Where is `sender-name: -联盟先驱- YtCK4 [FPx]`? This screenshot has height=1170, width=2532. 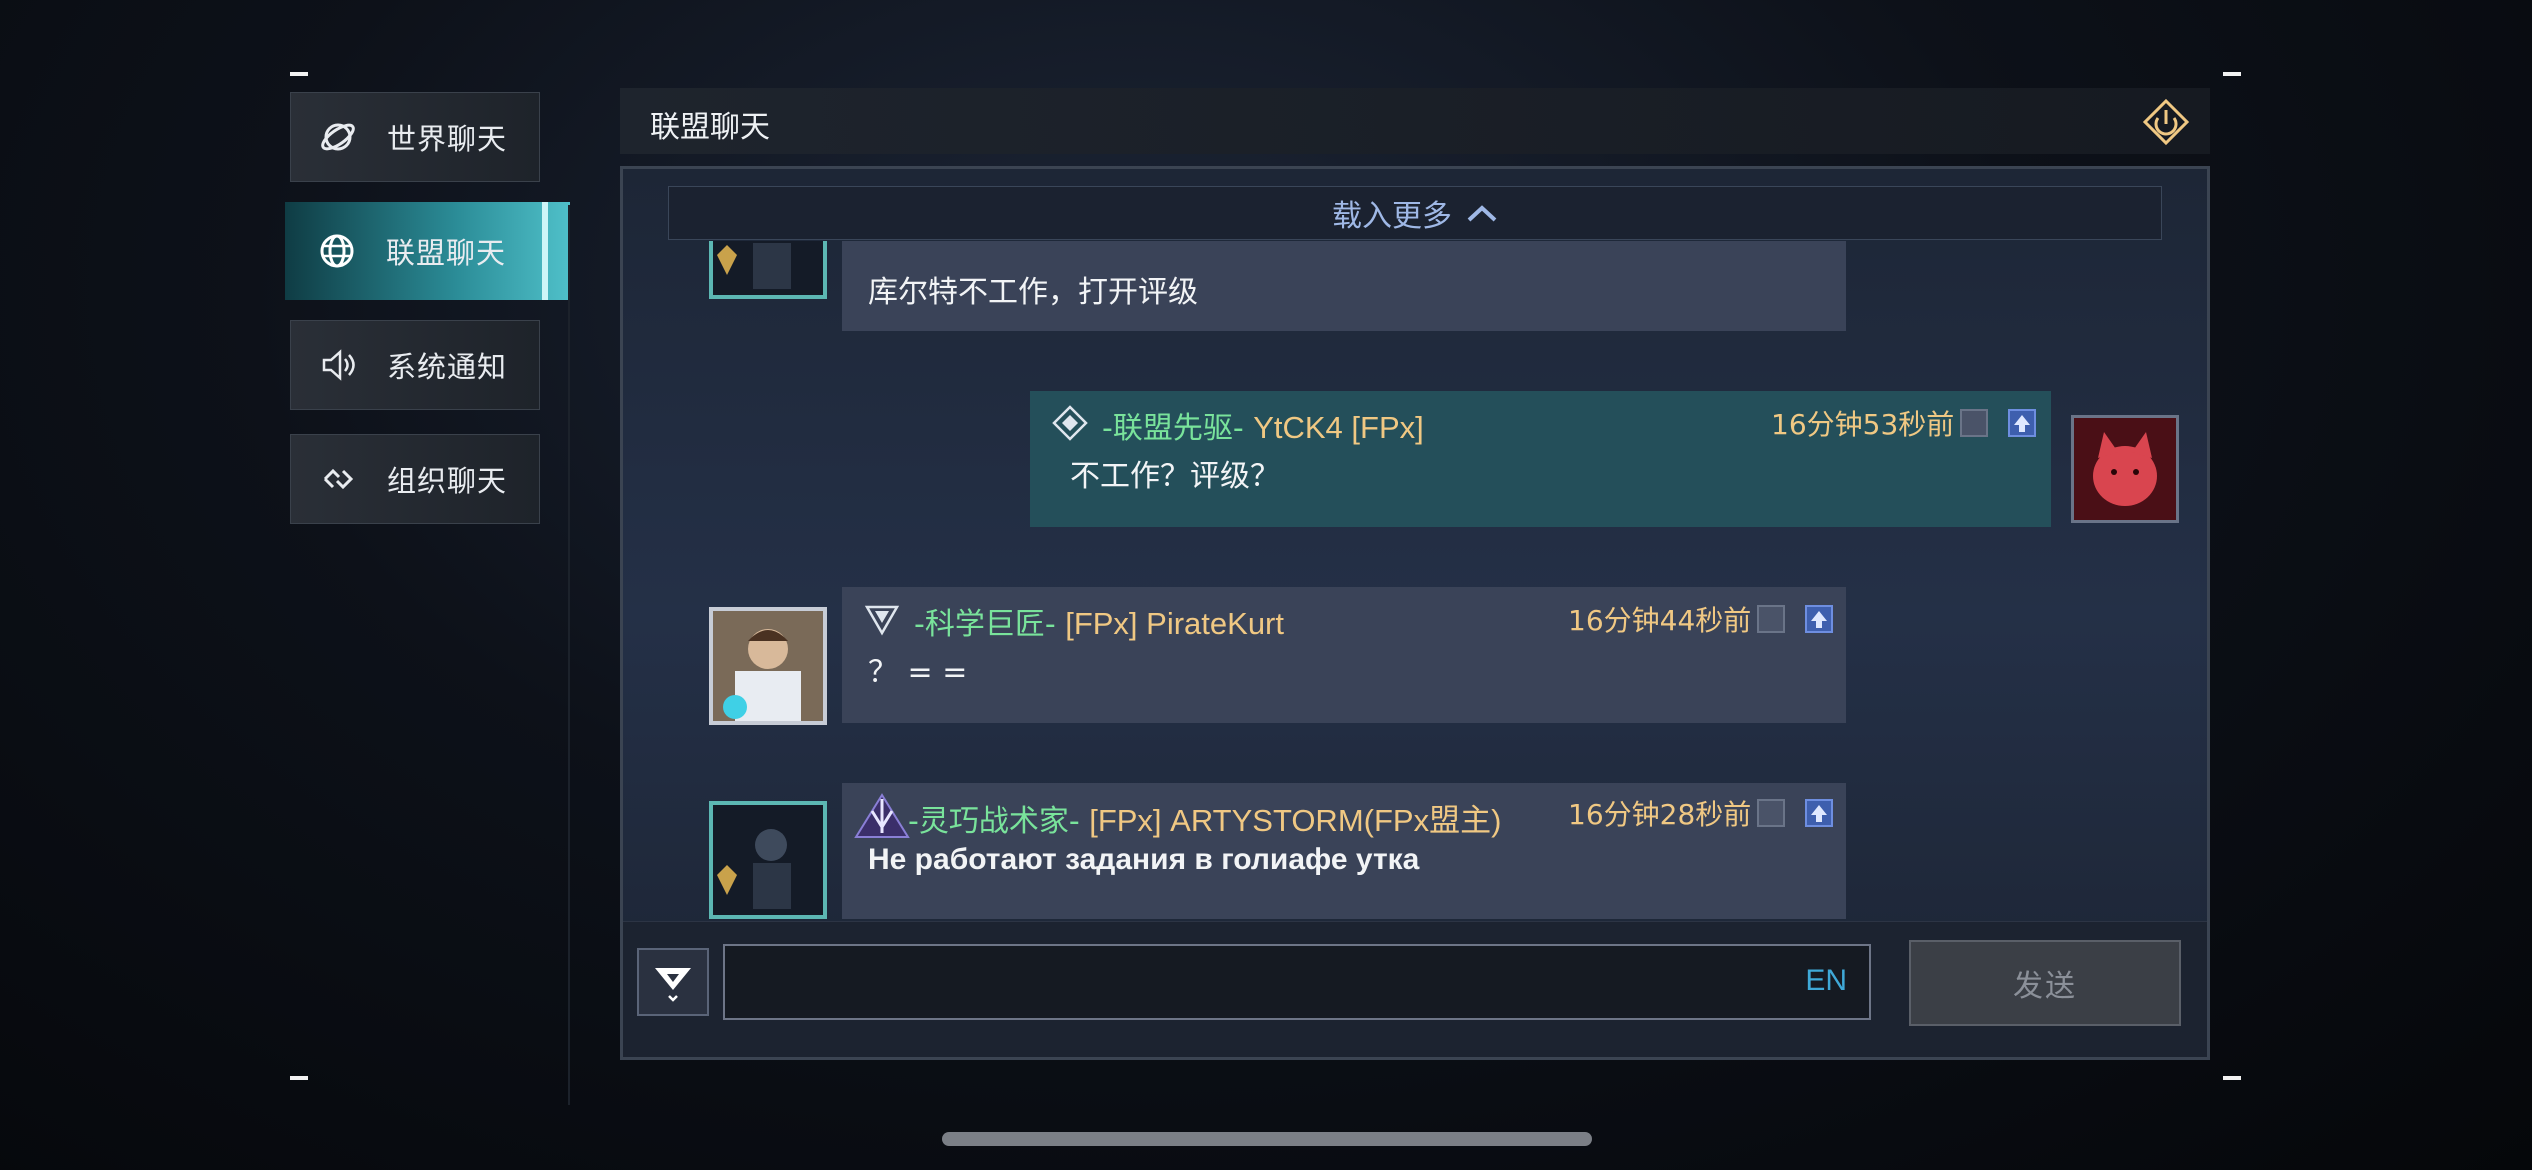 sender-name: -联盟先驱- YtCK4 [FPx] is located at coordinates (1263, 425).